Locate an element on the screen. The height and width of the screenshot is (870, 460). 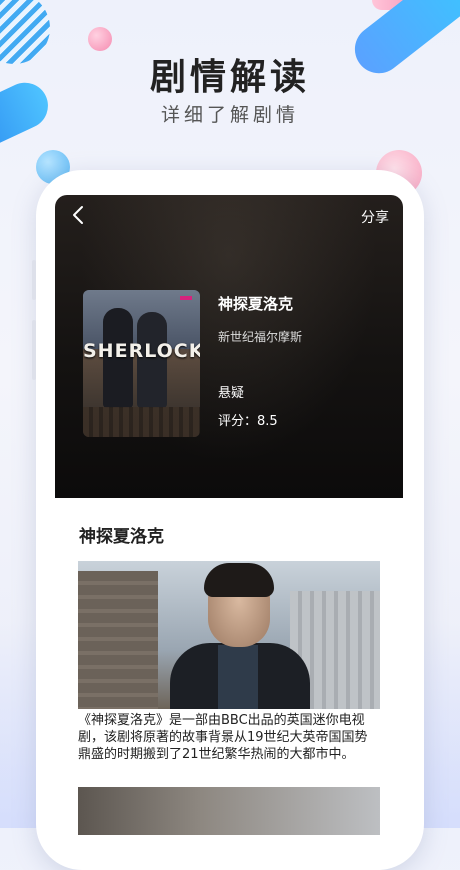
poster-bridge is located at coordinates (141, 422).